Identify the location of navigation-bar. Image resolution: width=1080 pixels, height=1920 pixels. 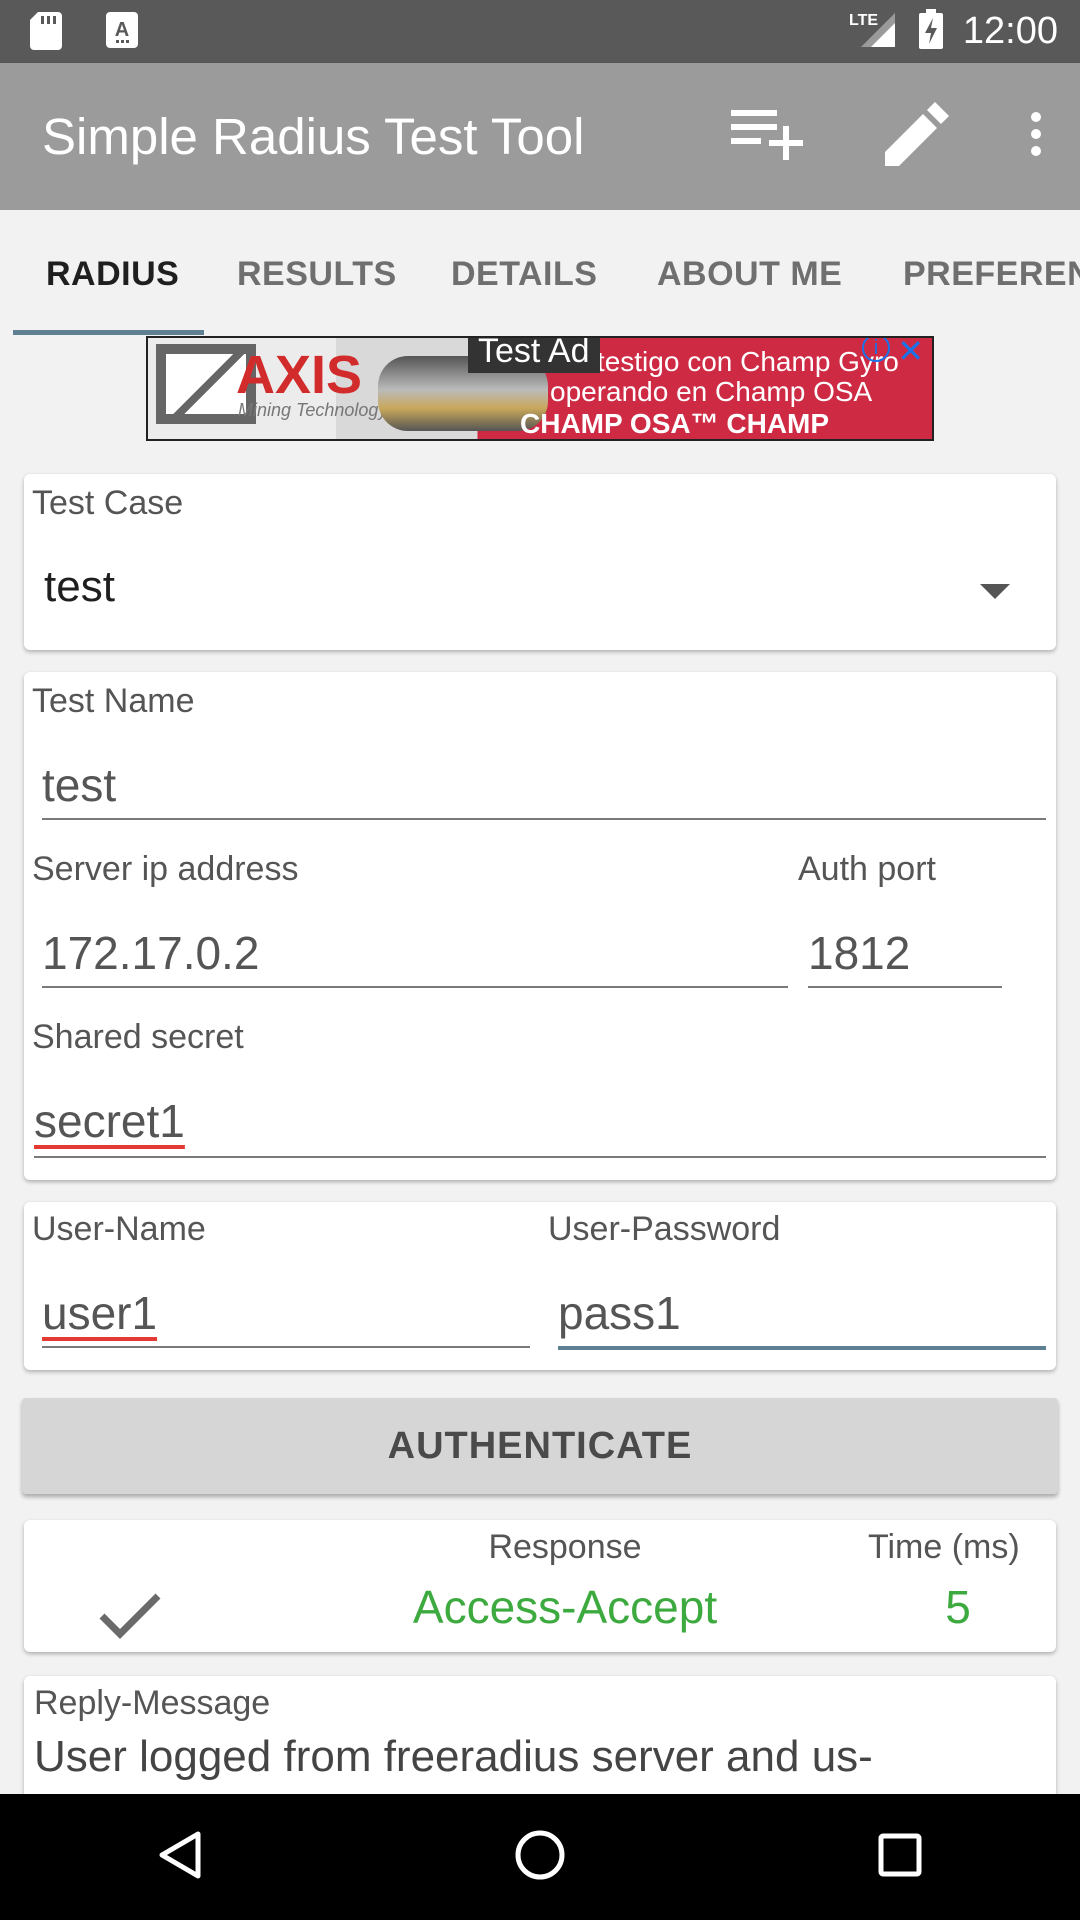
(540, 1857).